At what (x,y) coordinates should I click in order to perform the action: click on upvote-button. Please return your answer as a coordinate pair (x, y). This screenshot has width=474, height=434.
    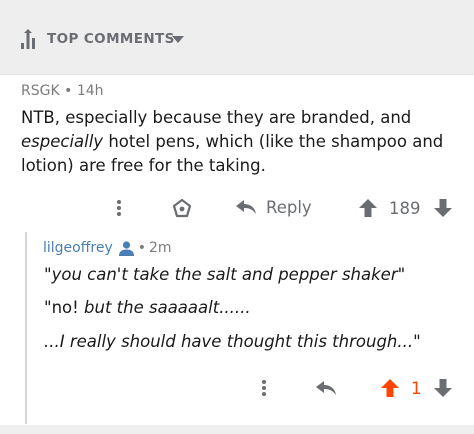
    Looking at the image, I should click on (368, 208).